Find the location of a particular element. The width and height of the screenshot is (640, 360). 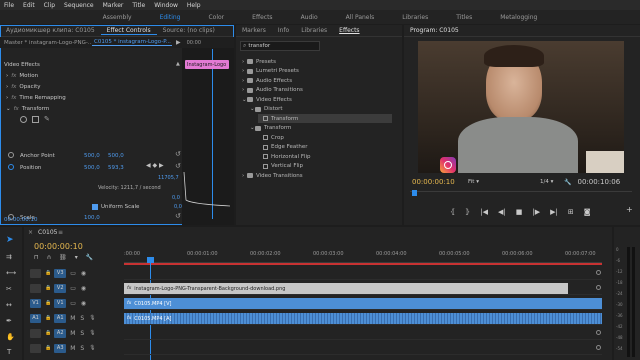

workspace-tab-assembly: Assembly is located at coordinates (117, 17).